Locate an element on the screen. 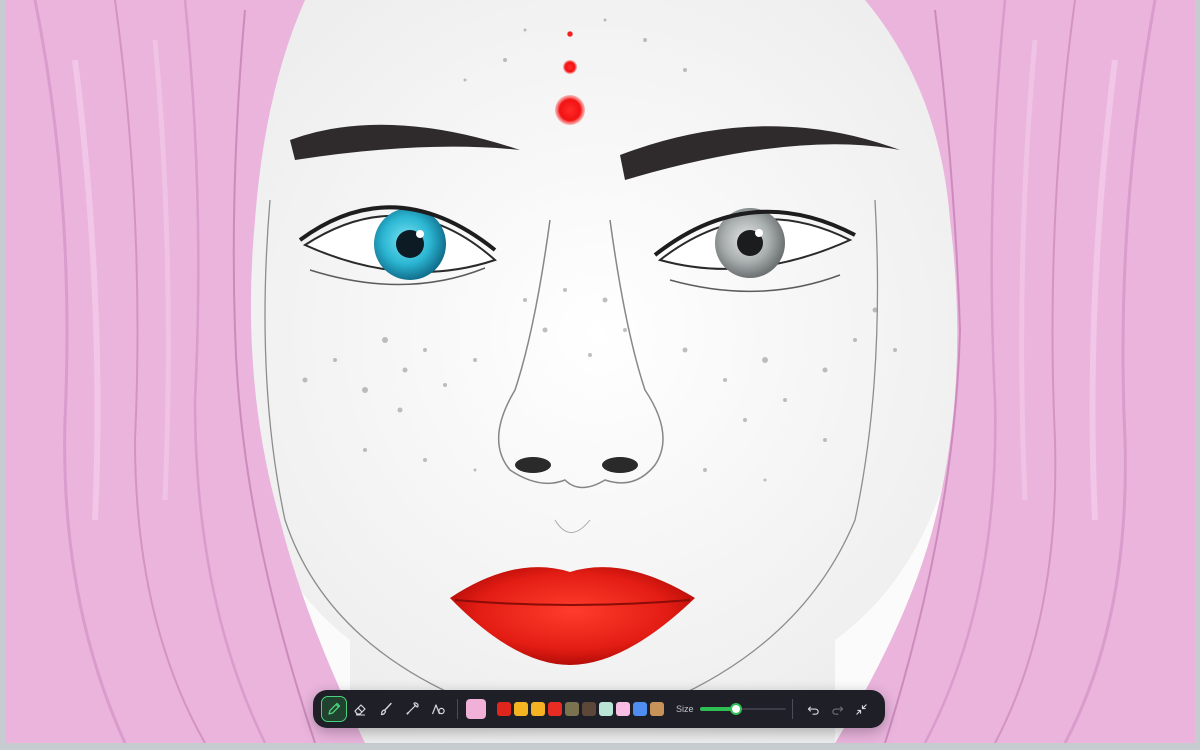  drawing-toolbar: Size is located at coordinates (599, 709).